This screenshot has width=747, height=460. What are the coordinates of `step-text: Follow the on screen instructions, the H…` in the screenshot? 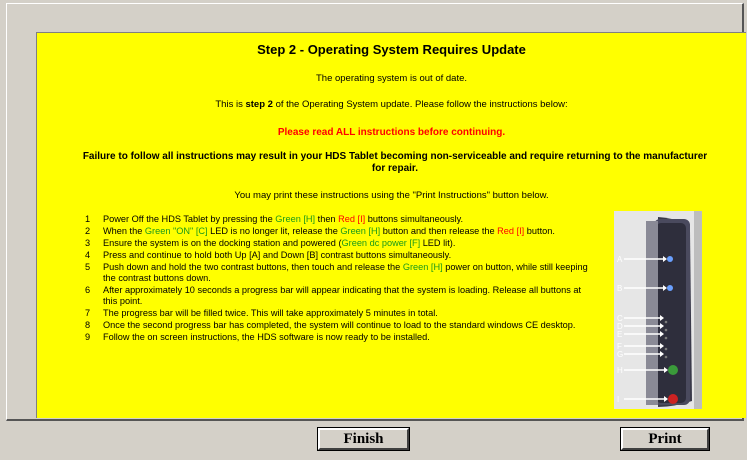 It's located at (266, 337).